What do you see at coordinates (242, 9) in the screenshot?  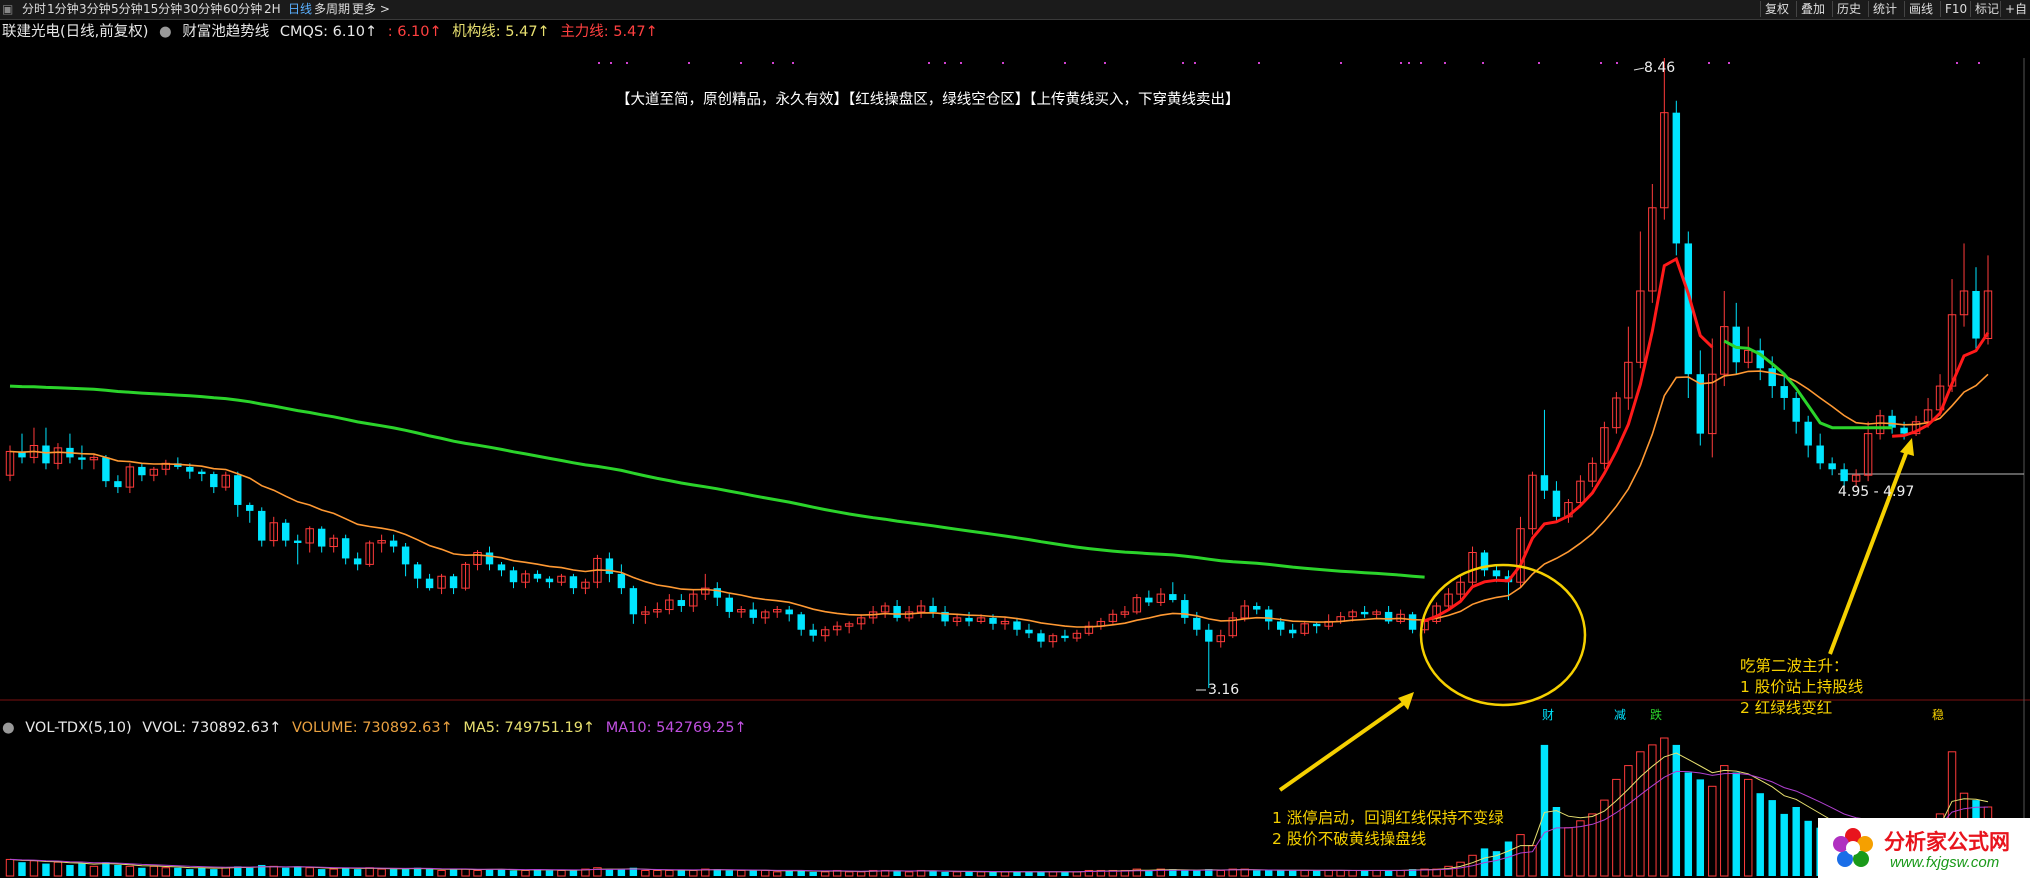 I see `period-tab-60min: 60分钟` at bounding box center [242, 9].